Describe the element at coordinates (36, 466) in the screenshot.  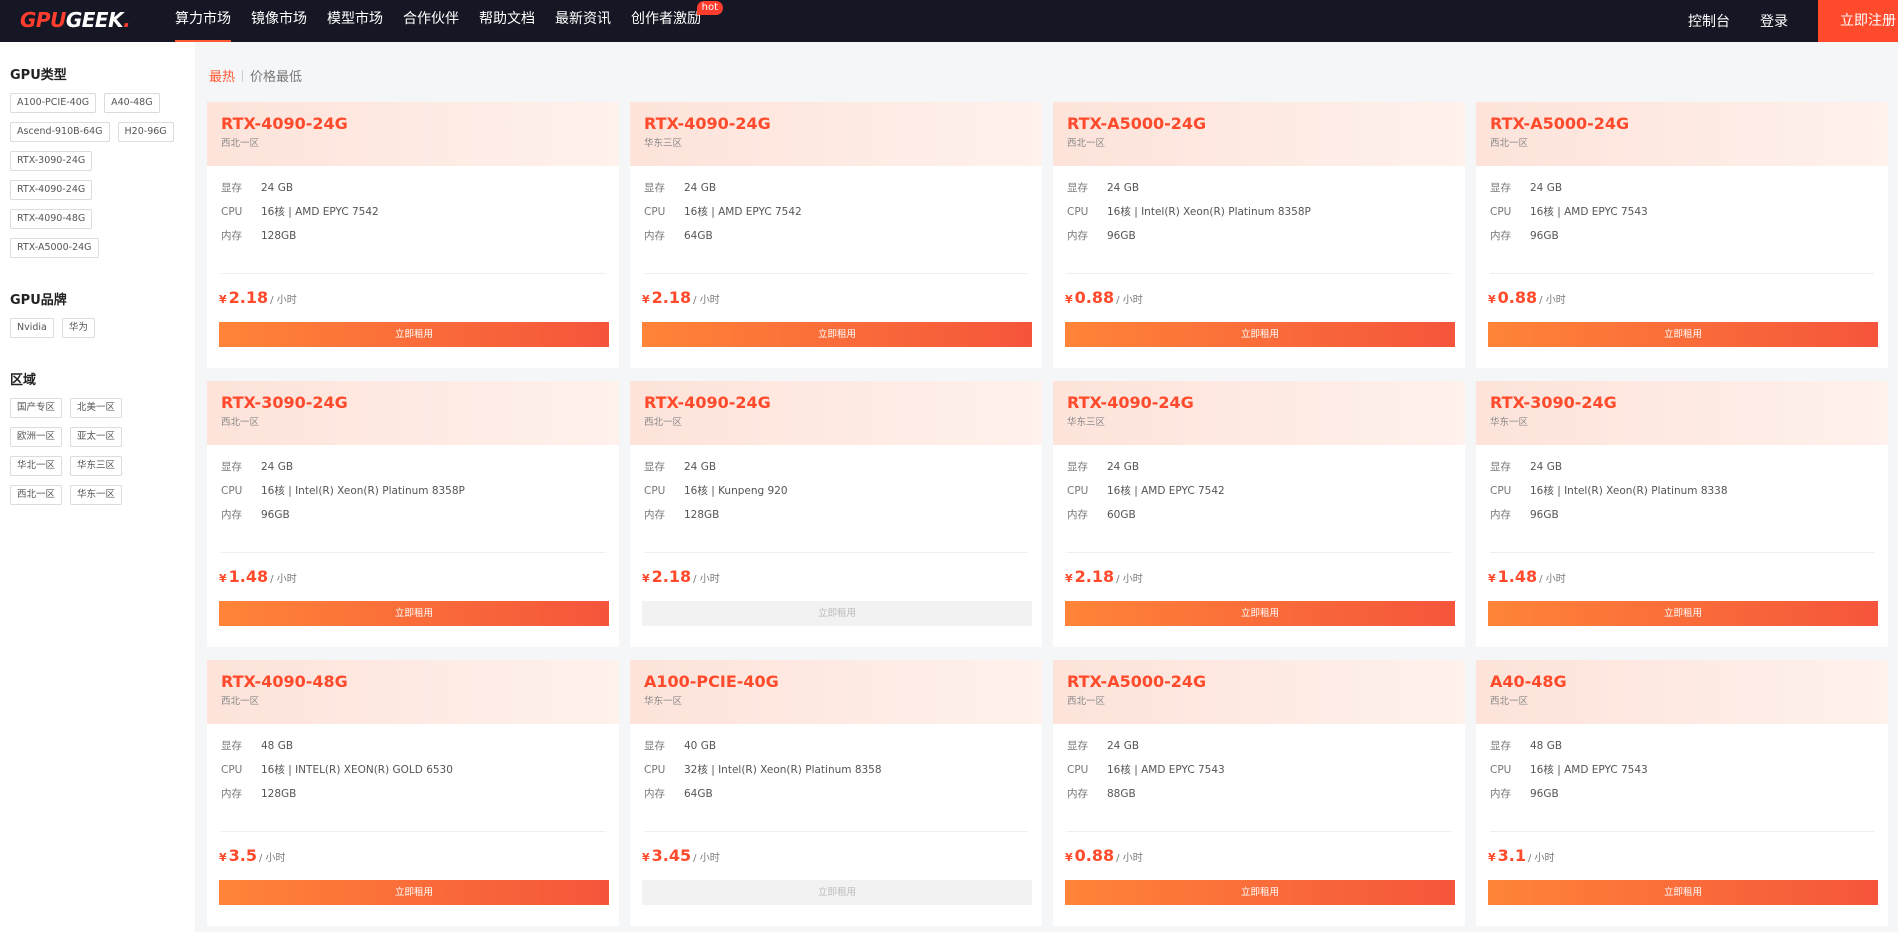
I see `filter-tag: 华北一区` at that location.